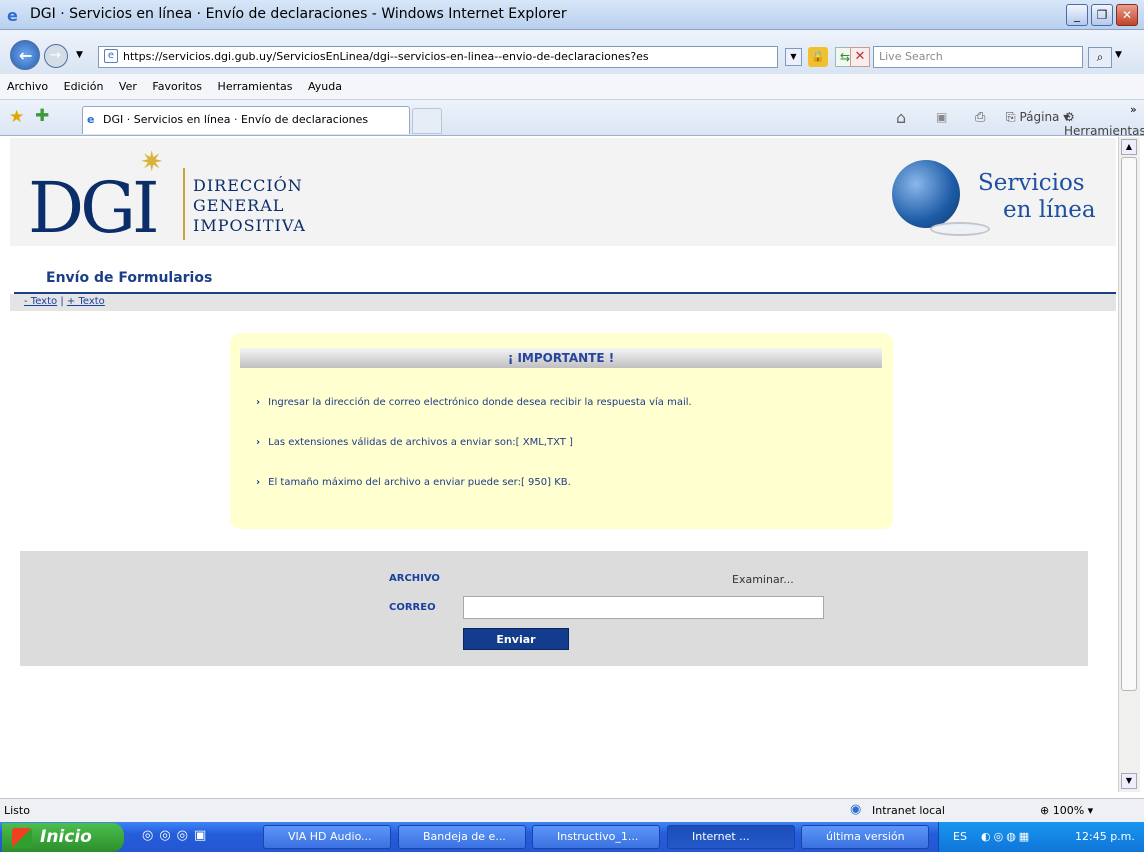  Describe the element at coordinates (960, 229) in the screenshot. I see `mouse-icon` at that location.